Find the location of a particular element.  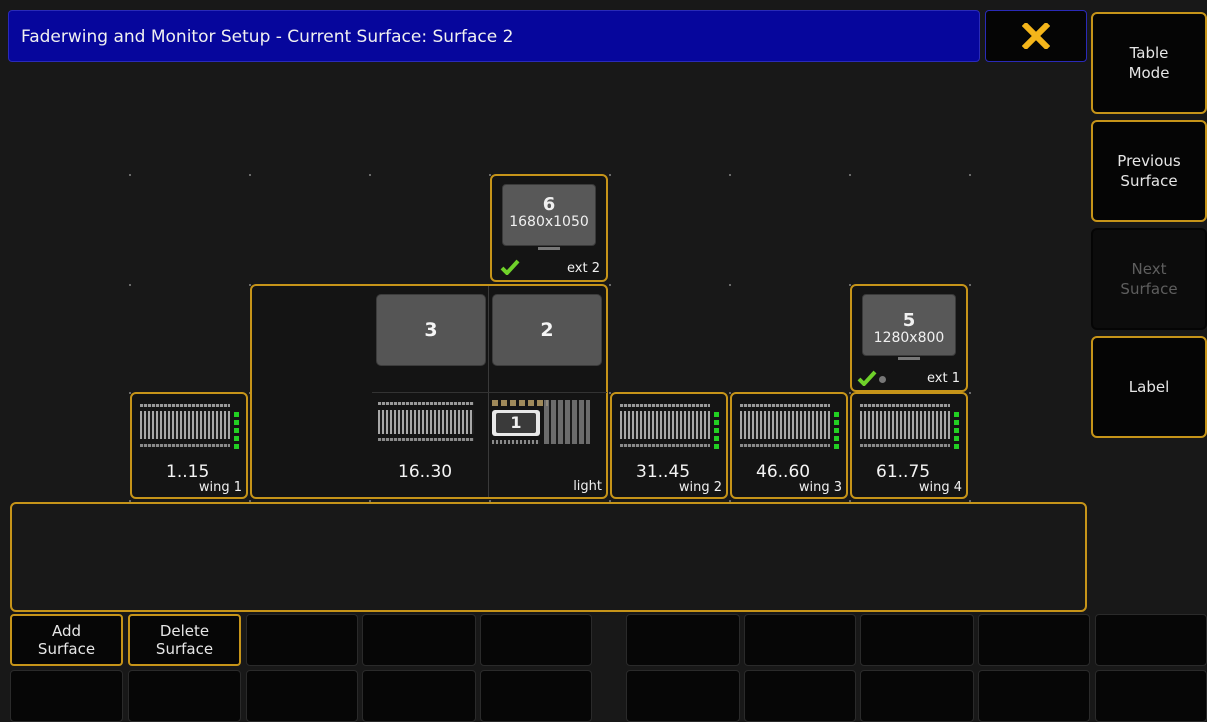

monitor-resolution: 1680x1050 is located at coordinates (549, 222).